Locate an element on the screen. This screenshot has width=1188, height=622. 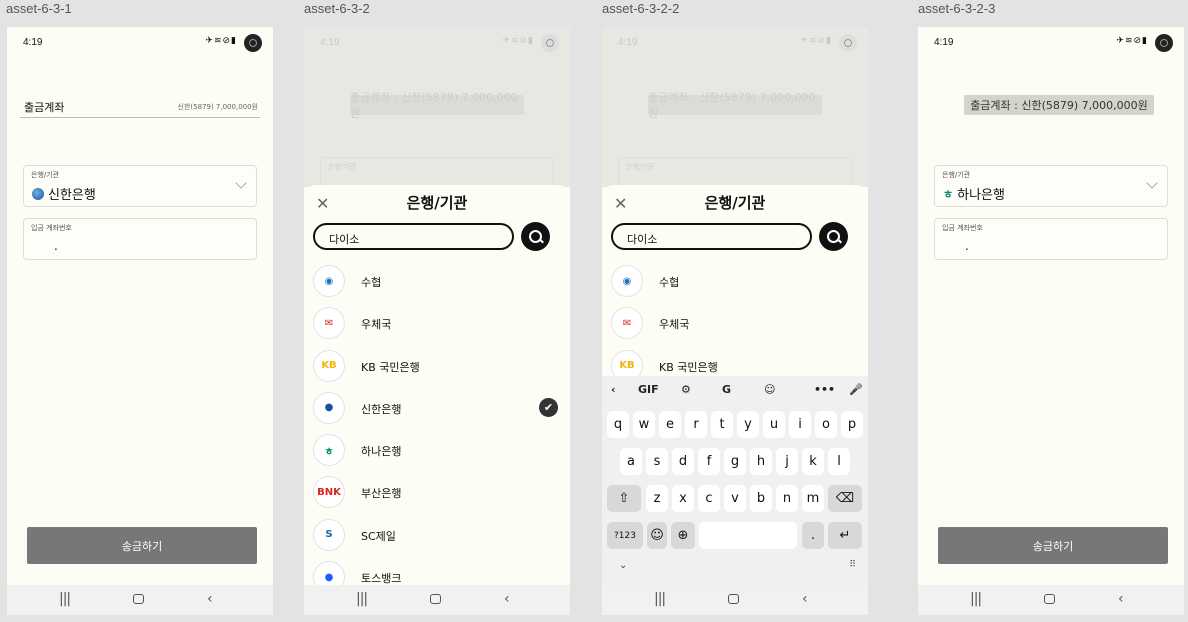
toss-icon: ● is located at coordinates (329, 573).